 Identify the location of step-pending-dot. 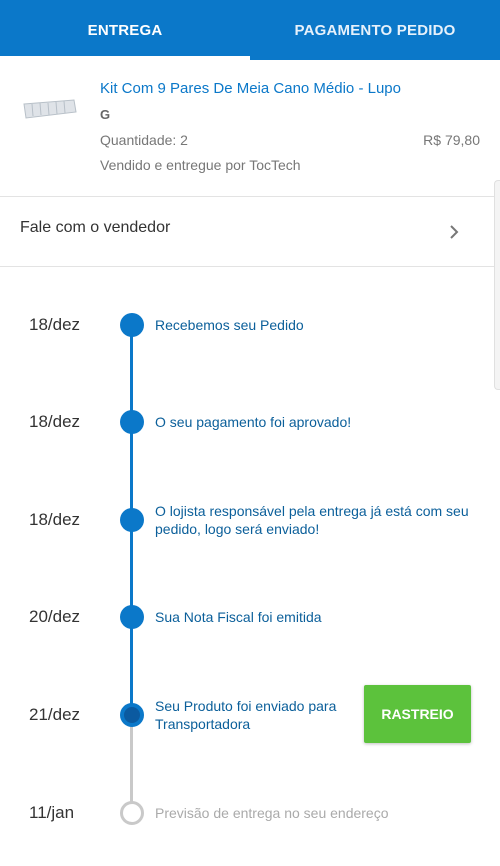
(132, 813).